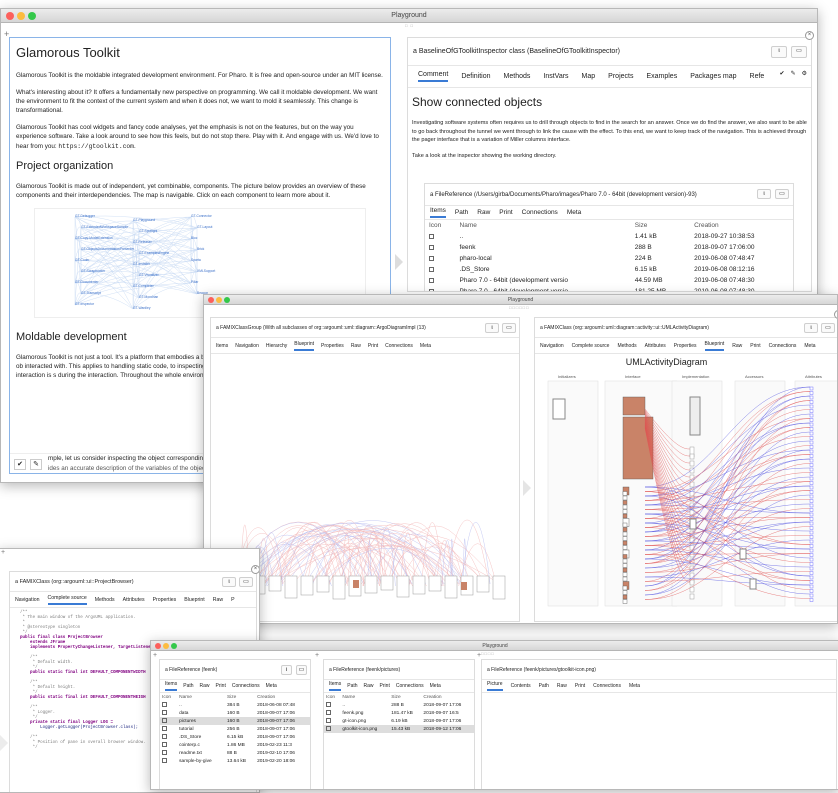 The image size is (838, 793). Describe the element at coordinates (36, 464) in the screenshot. I see `edit-pencil-icon: ✎` at that location.